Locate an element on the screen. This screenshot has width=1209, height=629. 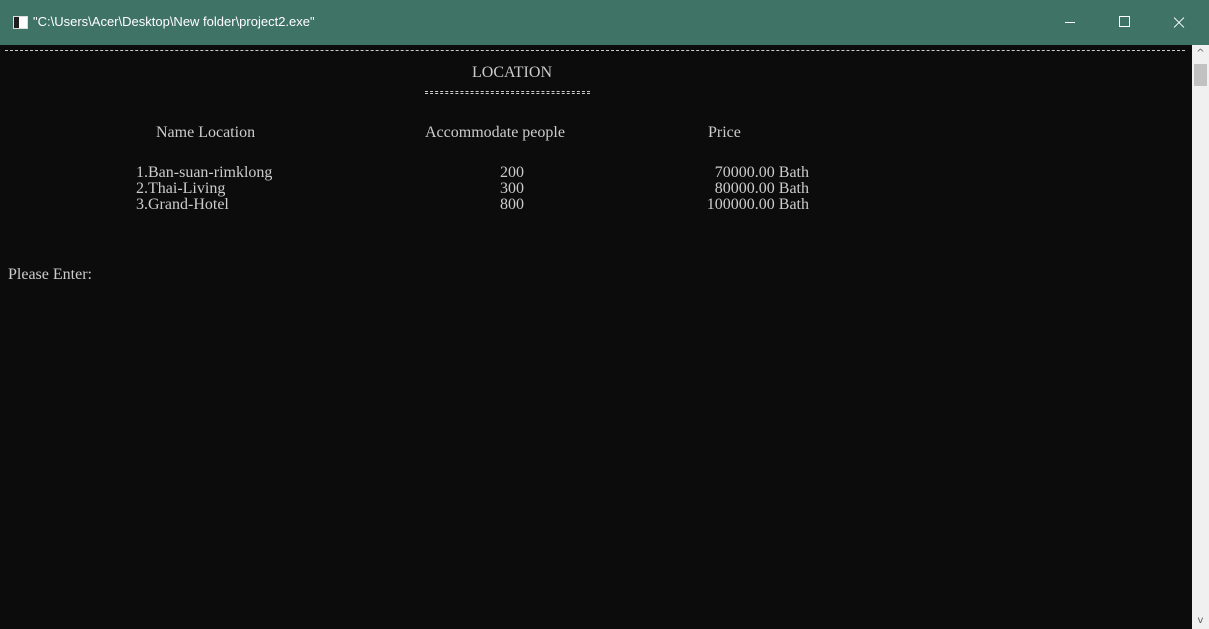
input-prompt: Please Enter: is located at coordinates (50, 275).